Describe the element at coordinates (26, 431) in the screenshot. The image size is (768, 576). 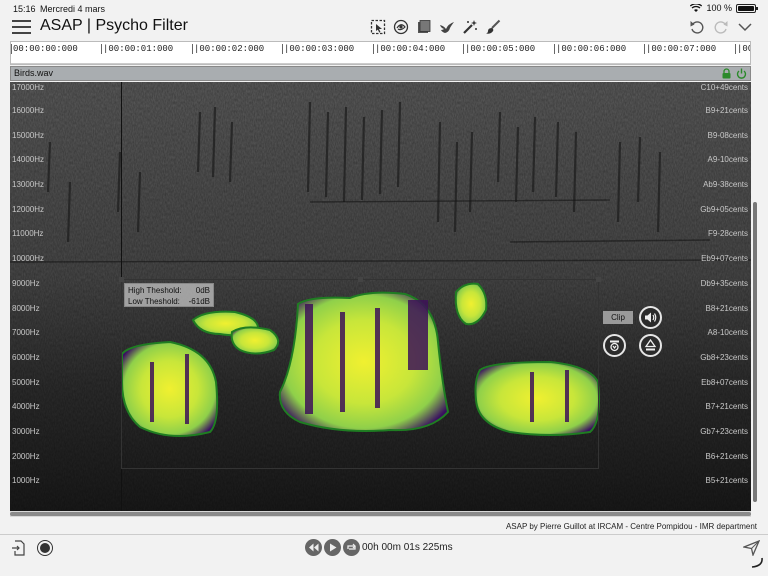
I see `freq-label: 3000Hz` at that location.